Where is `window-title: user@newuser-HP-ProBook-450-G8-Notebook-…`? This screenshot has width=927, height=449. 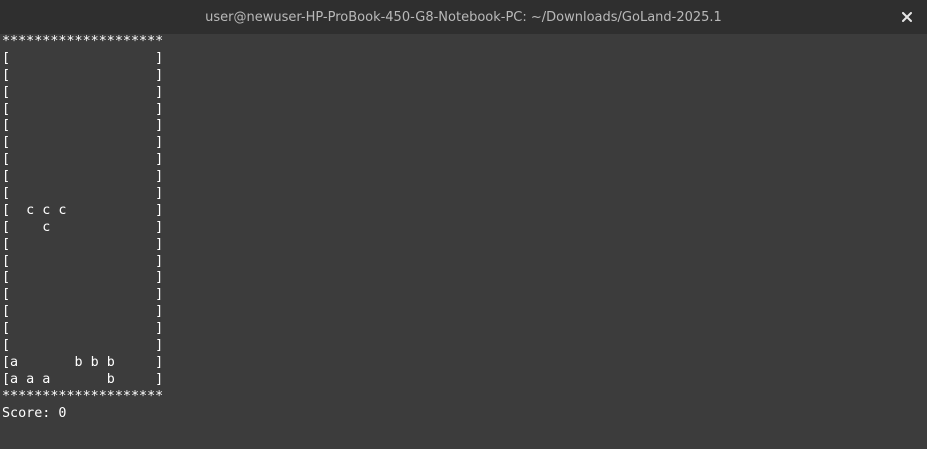
window-title: user@newuser-HP-ProBook-450-G8-Notebook-… is located at coordinates (463, 17).